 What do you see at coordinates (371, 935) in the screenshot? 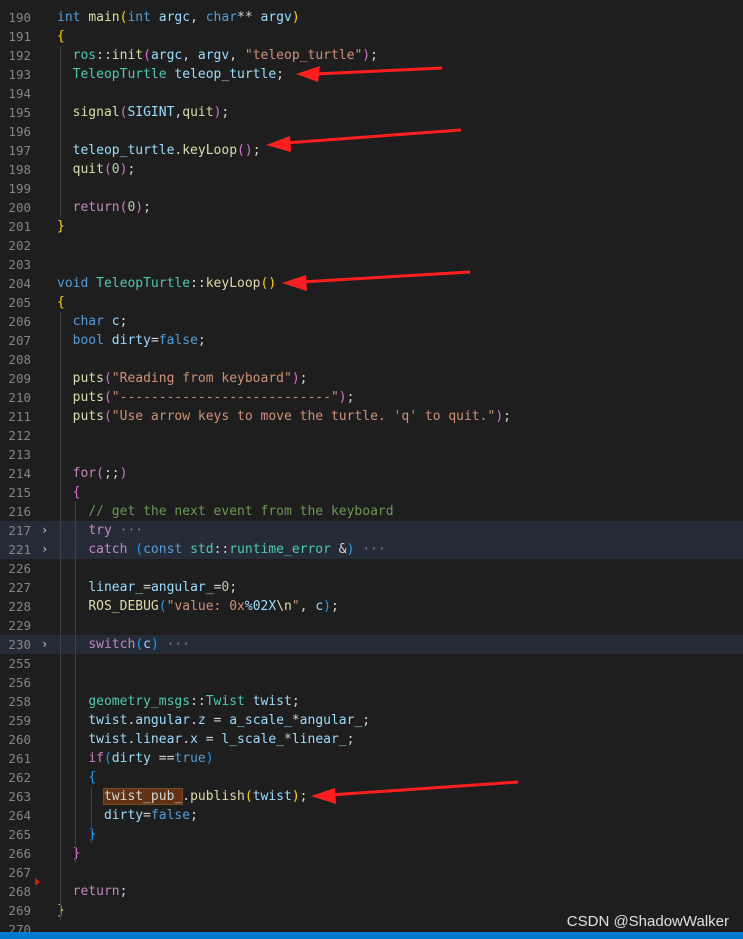
I see `status-bar` at bounding box center [371, 935].